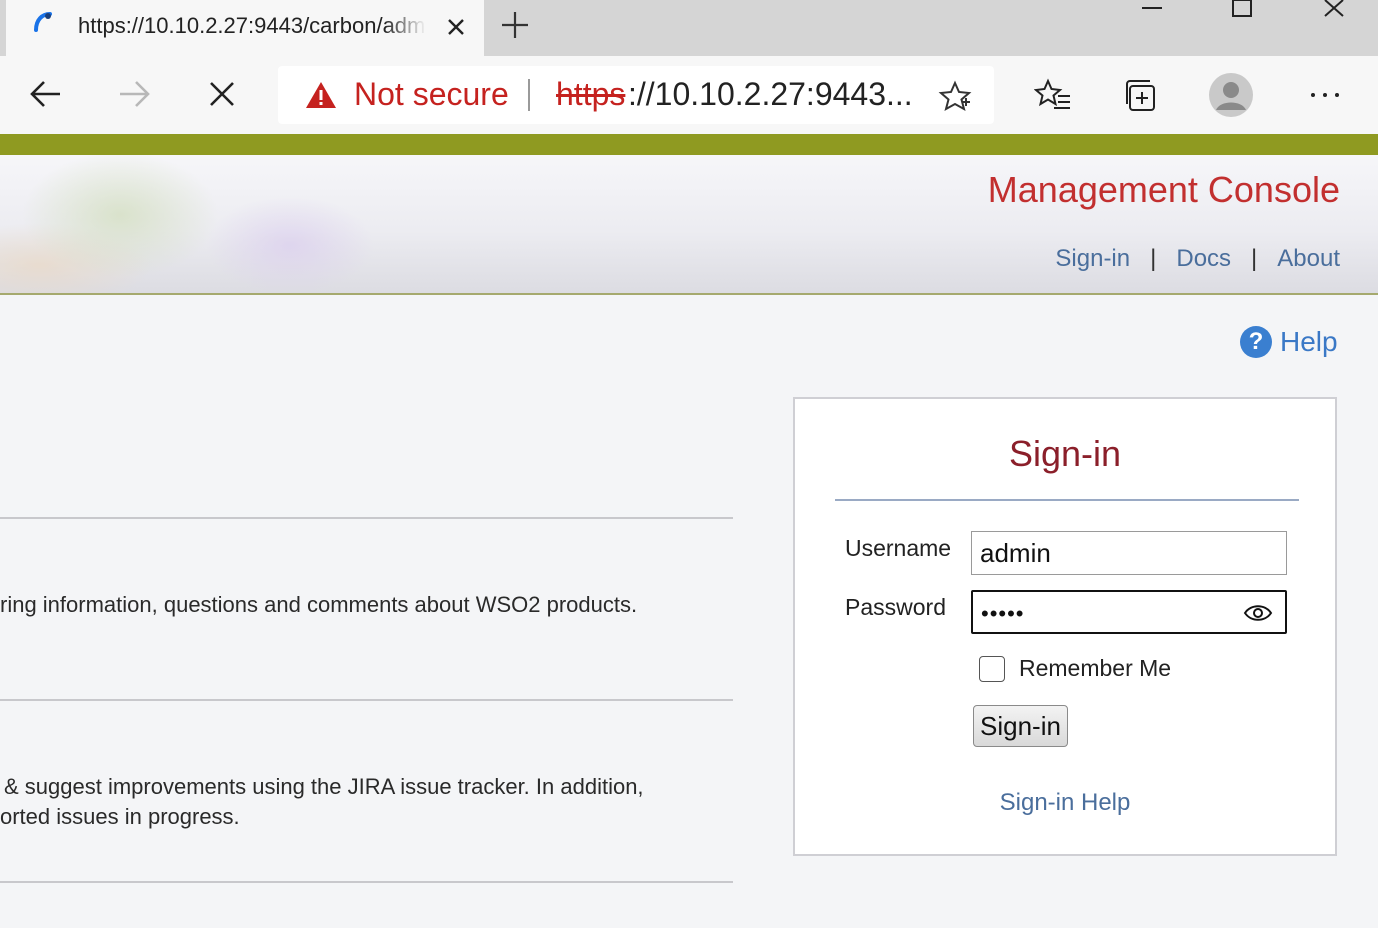 The image size is (1378, 928). I want to click on help-link: ? Help, so click(1289, 342).